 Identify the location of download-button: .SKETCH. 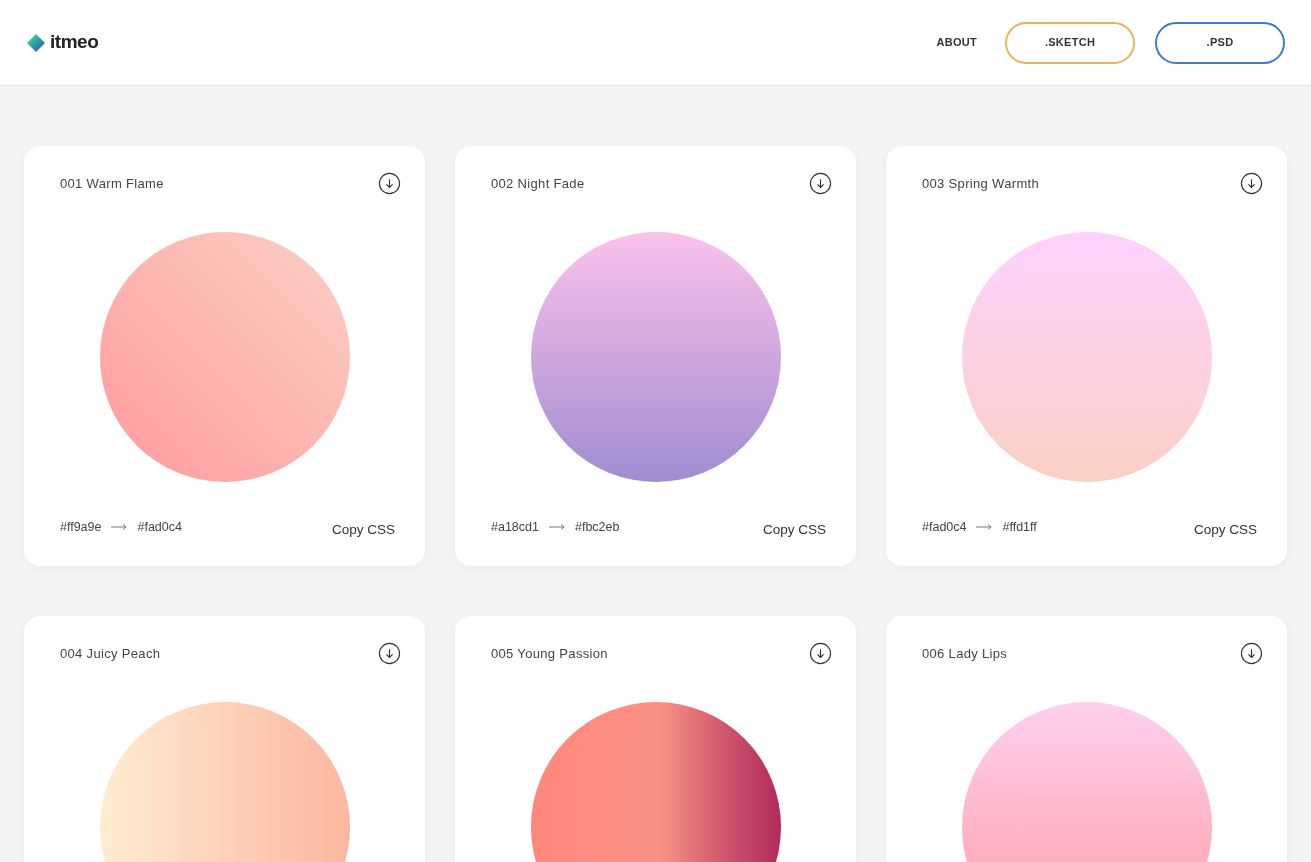
(1070, 42).